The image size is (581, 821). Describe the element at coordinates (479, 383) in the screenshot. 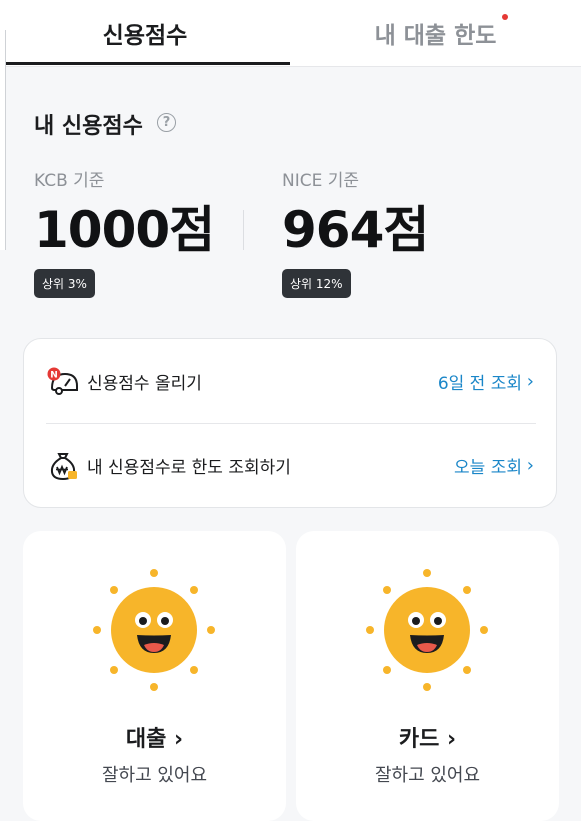

I see `raise-score-status: 6일 전 조회` at that location.